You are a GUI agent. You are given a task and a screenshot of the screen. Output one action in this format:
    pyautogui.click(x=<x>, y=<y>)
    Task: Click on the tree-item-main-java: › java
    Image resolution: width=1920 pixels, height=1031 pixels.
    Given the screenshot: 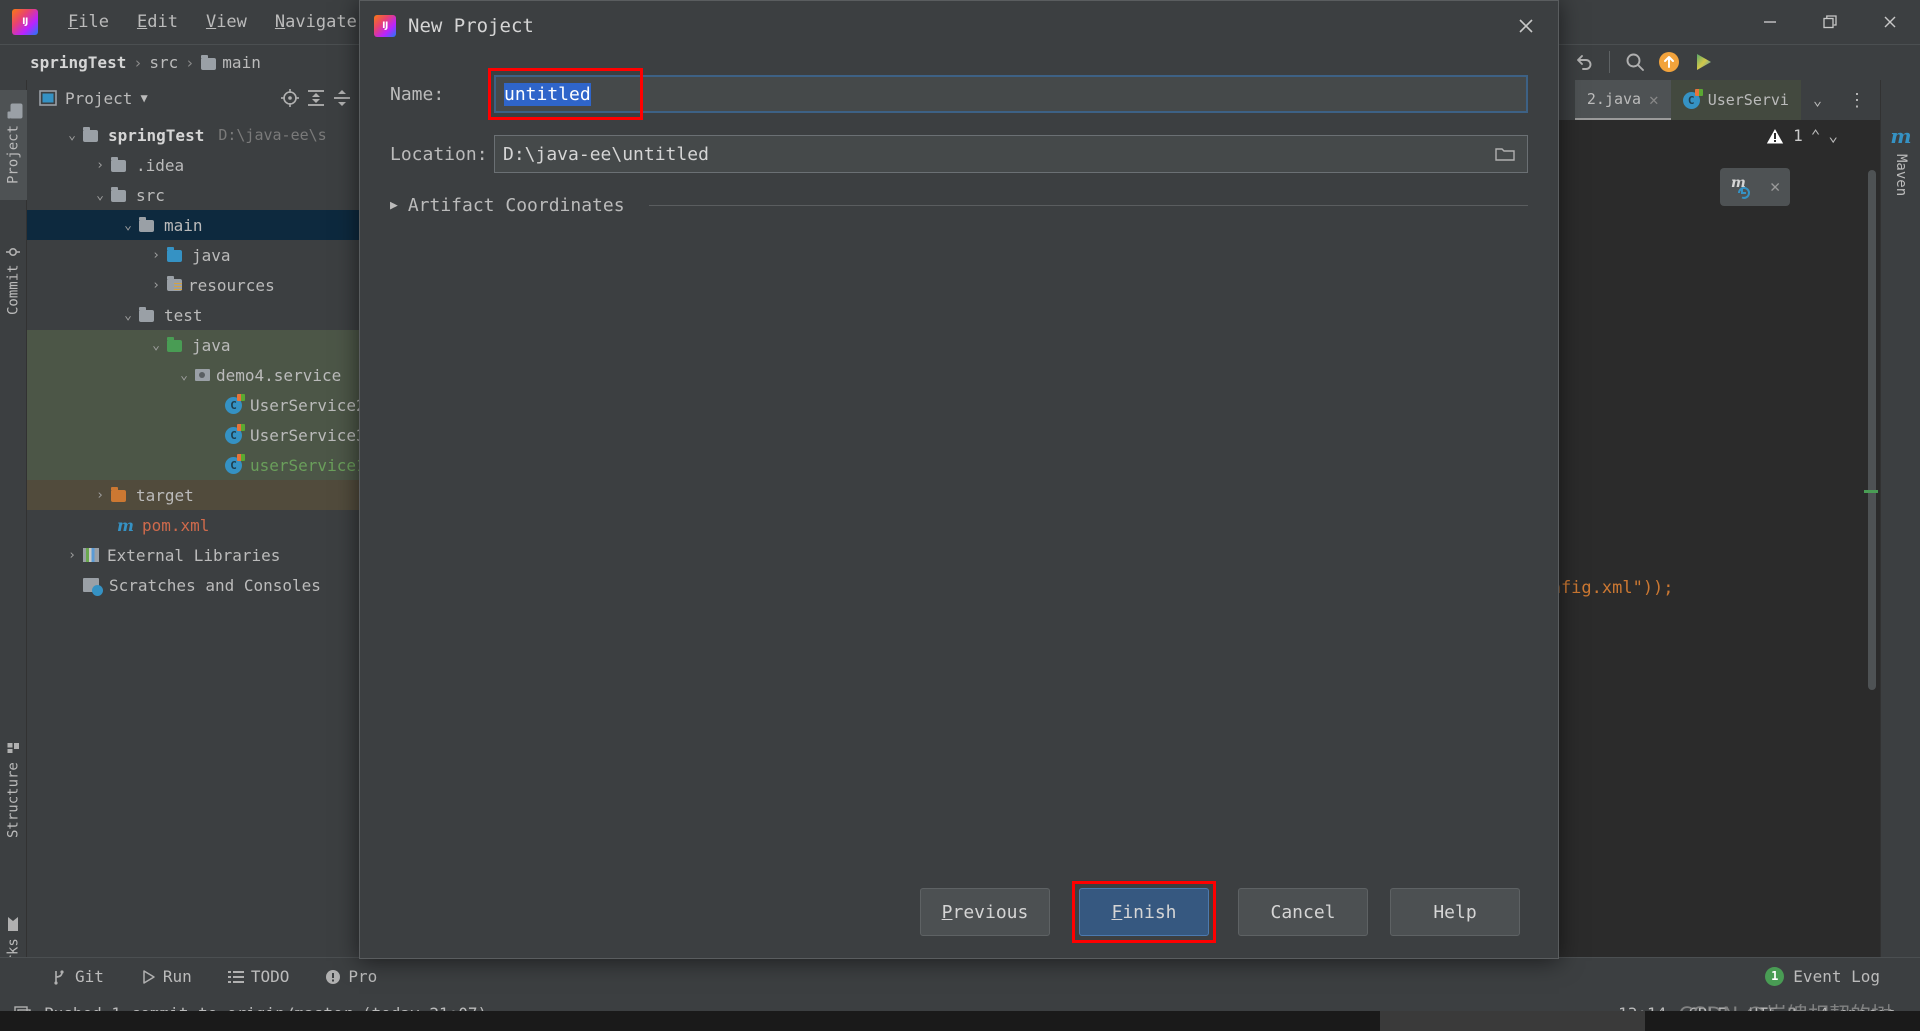 What is the action you would take?
    pyautogui.click(x=193, y=255)
    